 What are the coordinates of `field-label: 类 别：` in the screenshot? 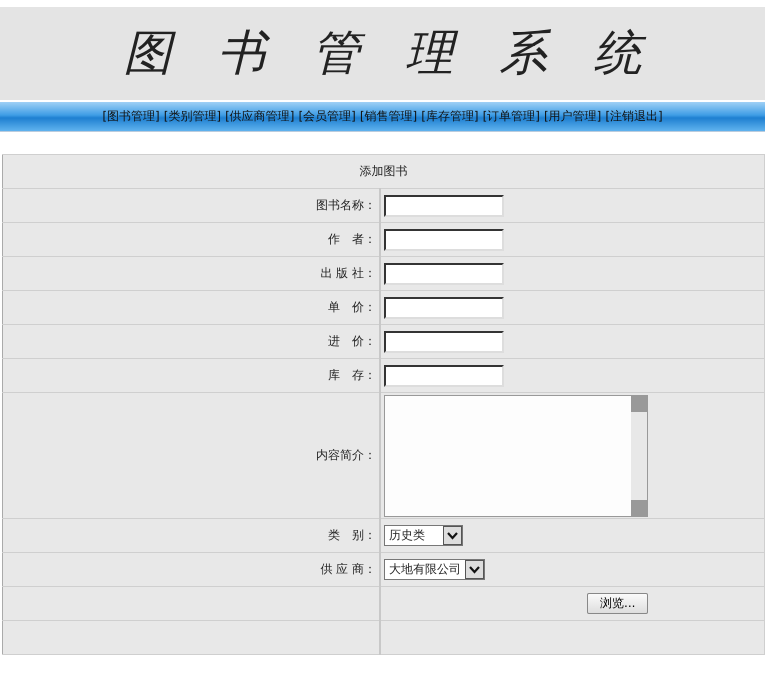 It's located at (352, 535).